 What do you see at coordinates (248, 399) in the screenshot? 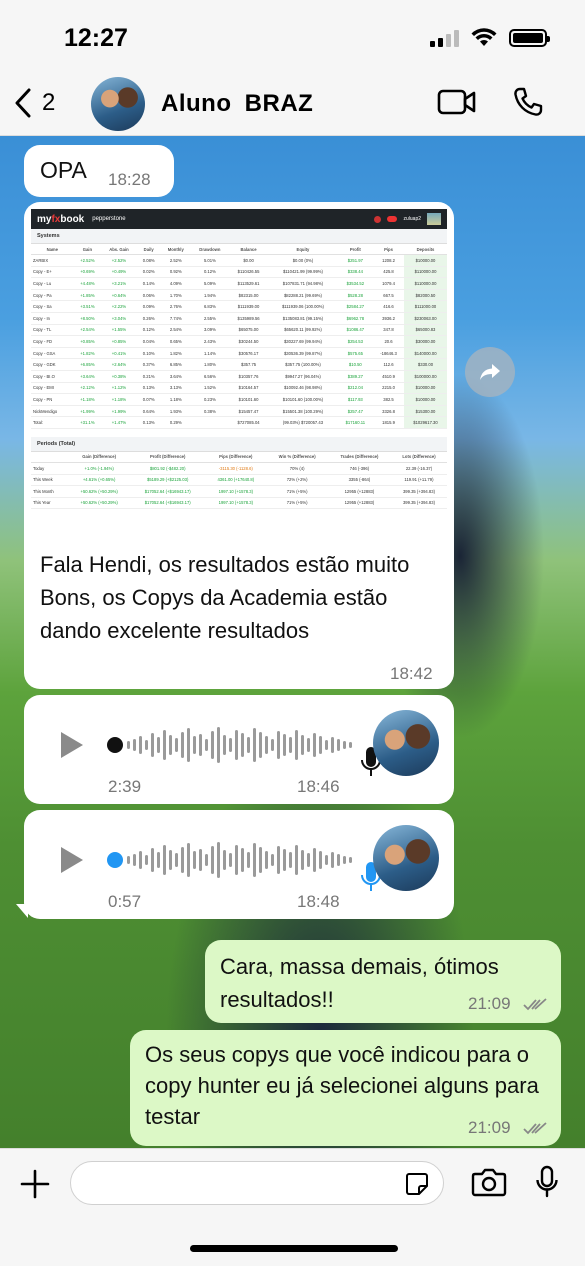
I see `sys-cell: $10101.60` at bounding box center [248, 399].